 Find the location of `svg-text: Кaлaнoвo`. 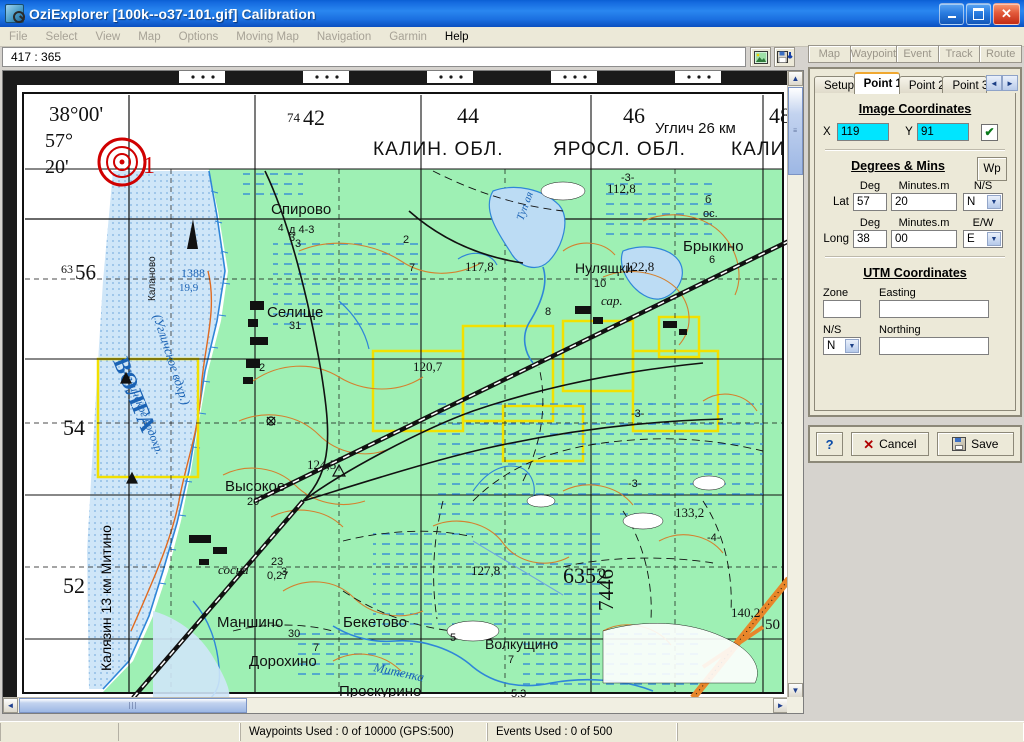

svg-text: Кaлaнoвo is located at coordinates (152, 278).